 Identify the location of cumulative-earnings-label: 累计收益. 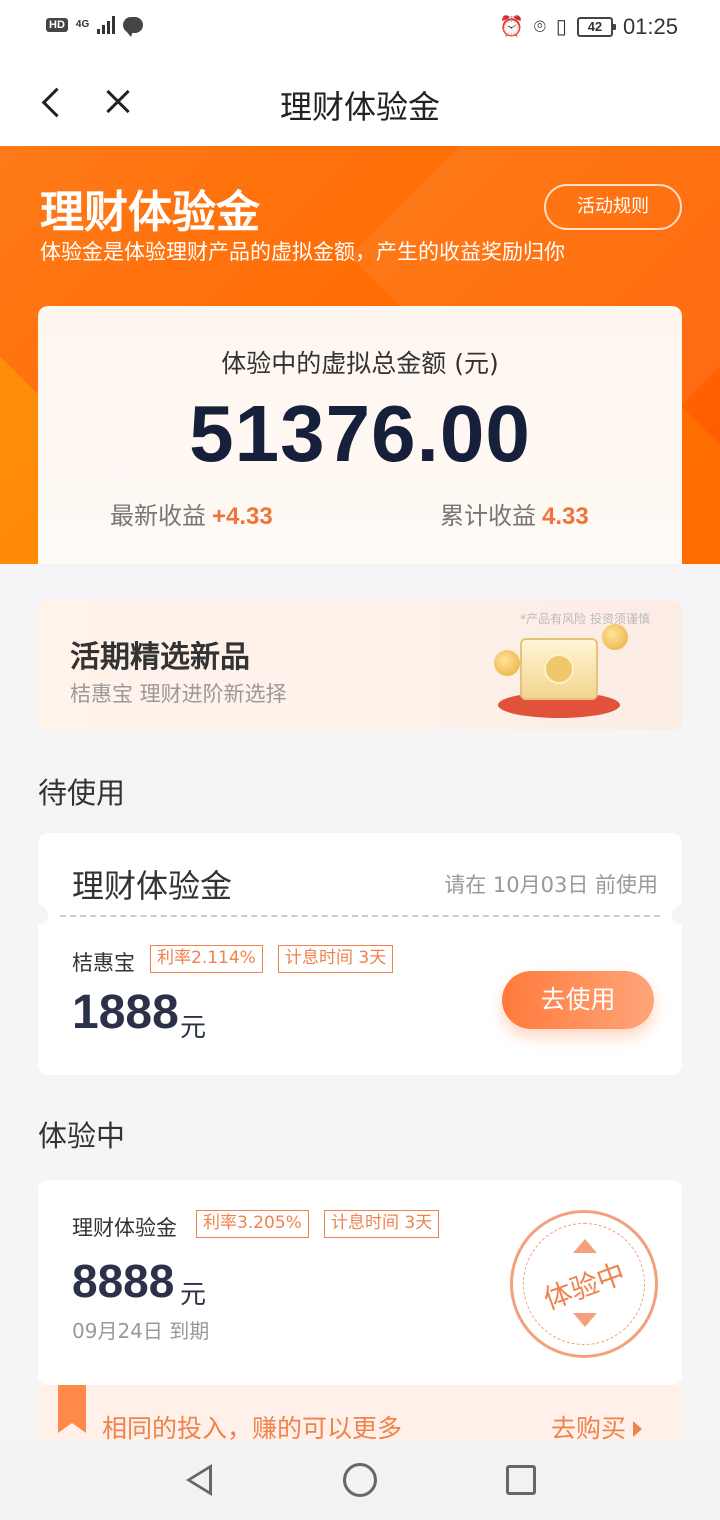
(488, 516).